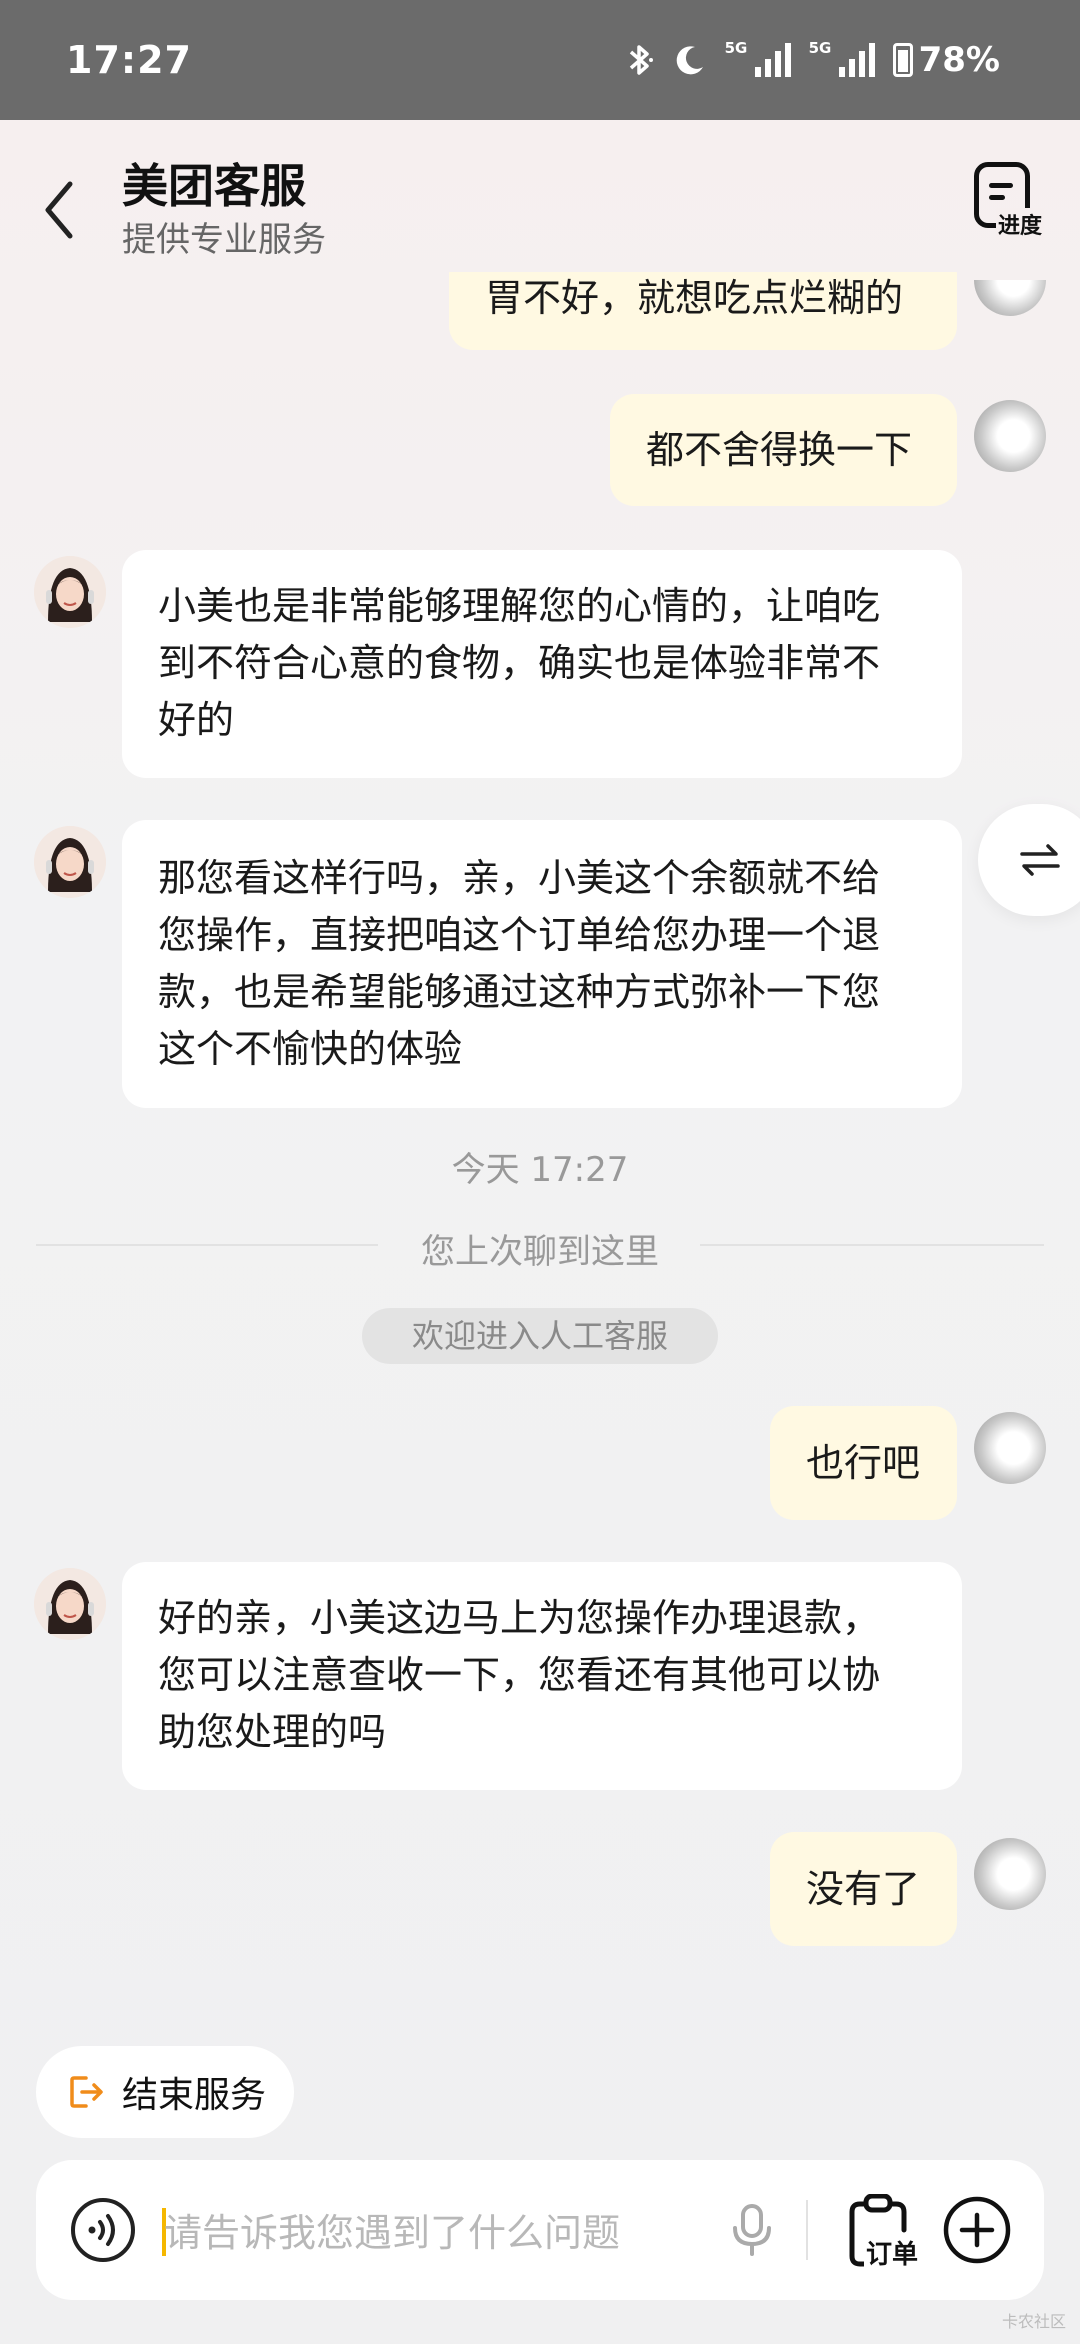  What do you see at coordinates (779, 450) in the screenshot?
I see `message-text: 都不舍得换一下` at bounding box center [779, 450].